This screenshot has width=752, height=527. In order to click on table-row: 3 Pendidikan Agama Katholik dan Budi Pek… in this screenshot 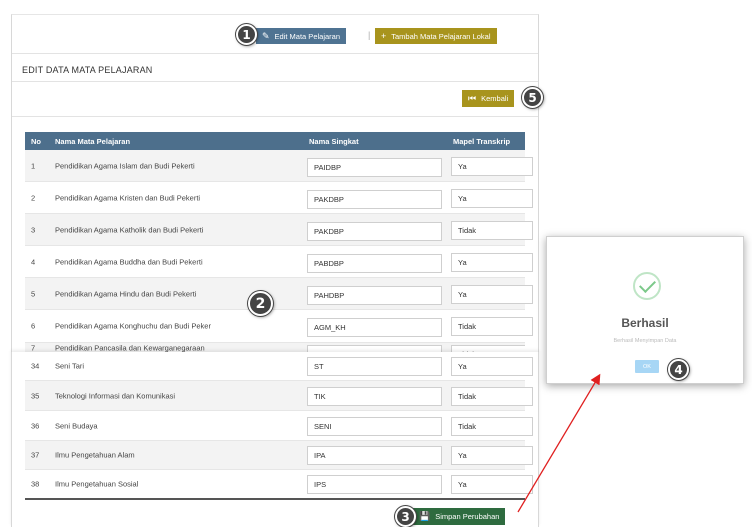, I will do `click(279, 230)`.